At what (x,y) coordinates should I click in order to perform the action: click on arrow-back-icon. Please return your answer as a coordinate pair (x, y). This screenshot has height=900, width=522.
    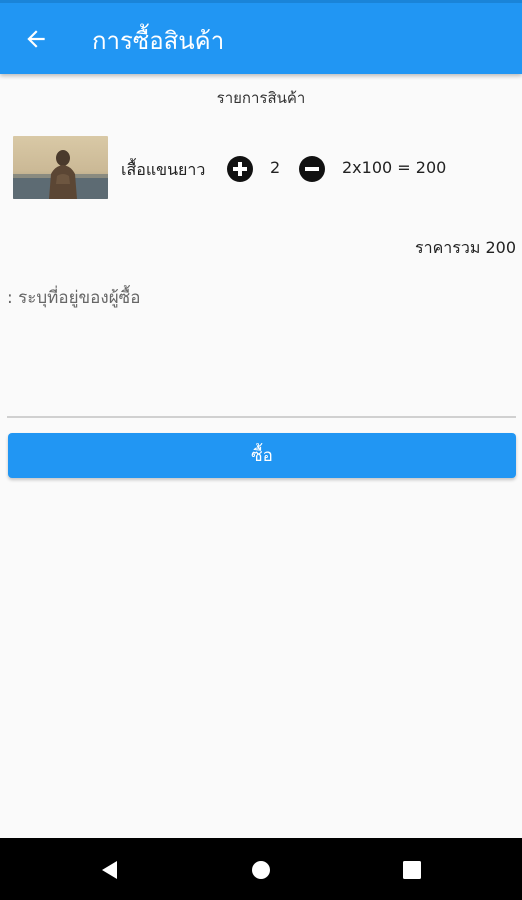
    Looking at the image, I should click on (36, 39).